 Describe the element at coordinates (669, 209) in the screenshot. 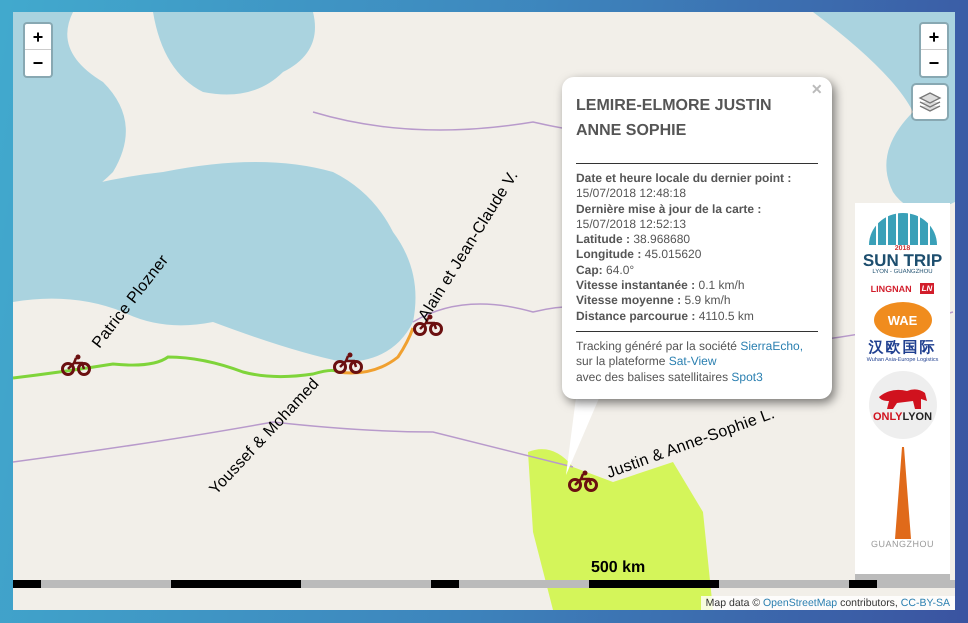

I see `field-label: Dernière mise à jour de la carte :` at that location.